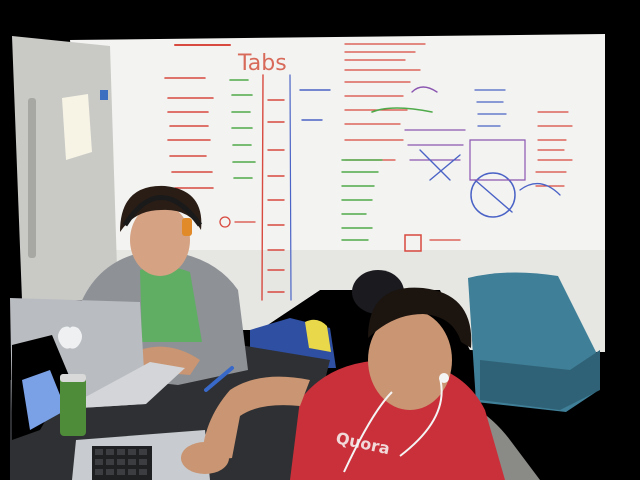  Describe the element at coordinates (73, 405) in the screenshot. I see `soda-can` at that location.